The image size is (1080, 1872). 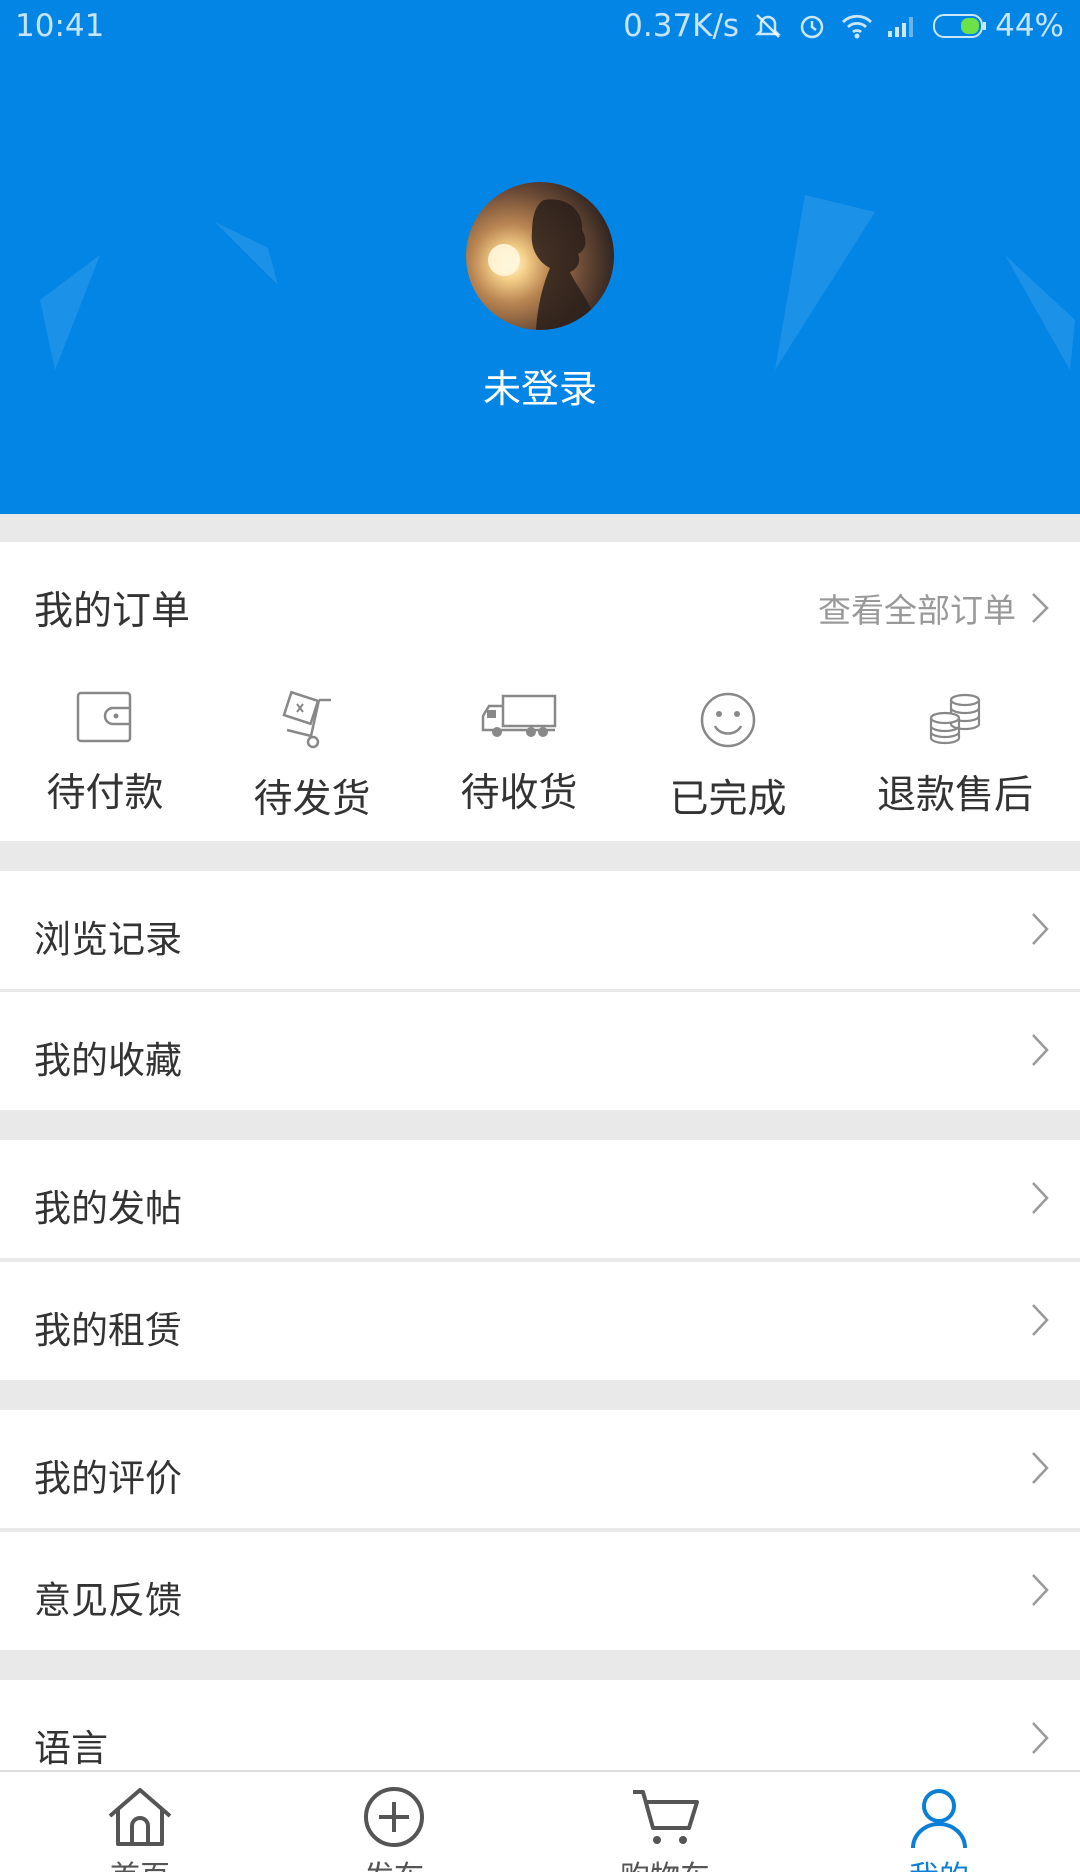 I want to click on status-indicators: 0.37K/s 44%, so click(x=843, y=26).